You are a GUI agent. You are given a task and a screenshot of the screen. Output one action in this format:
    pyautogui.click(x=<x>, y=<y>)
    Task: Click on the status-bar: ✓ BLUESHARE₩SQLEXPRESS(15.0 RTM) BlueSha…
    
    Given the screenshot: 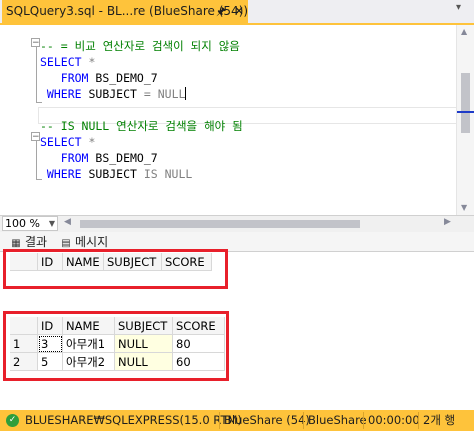 What is the action you would take?
    pyautogui.click(x=237, y=420)
    